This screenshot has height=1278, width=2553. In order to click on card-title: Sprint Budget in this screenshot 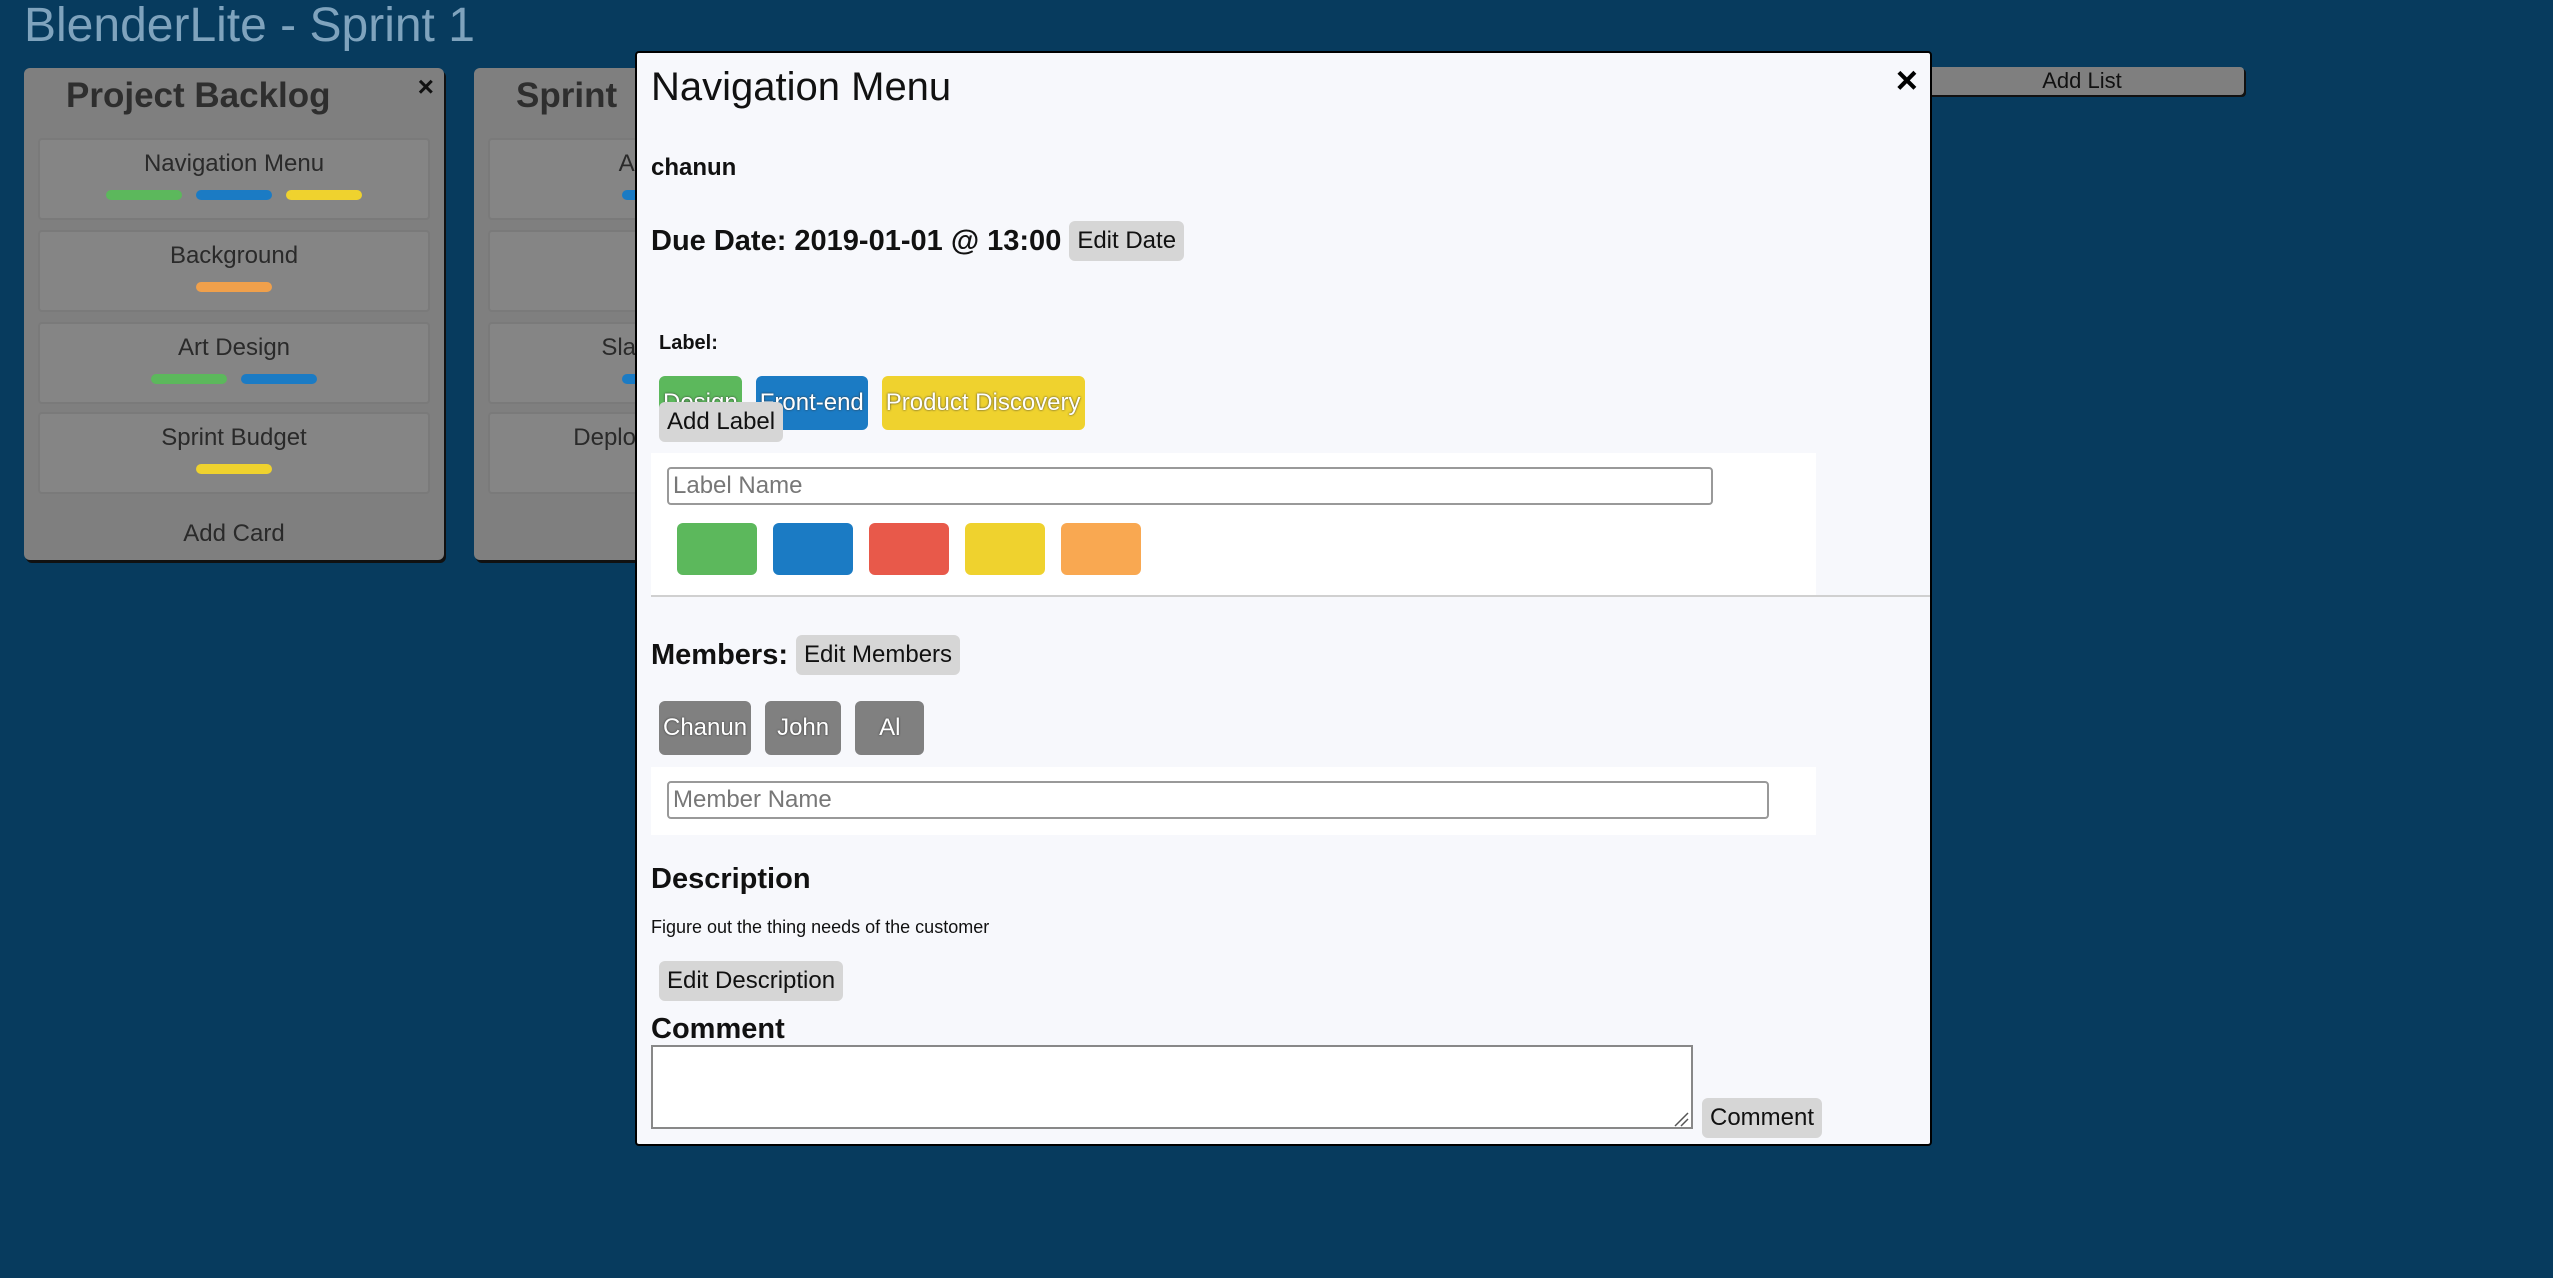, I will do `click(234, 437)`.